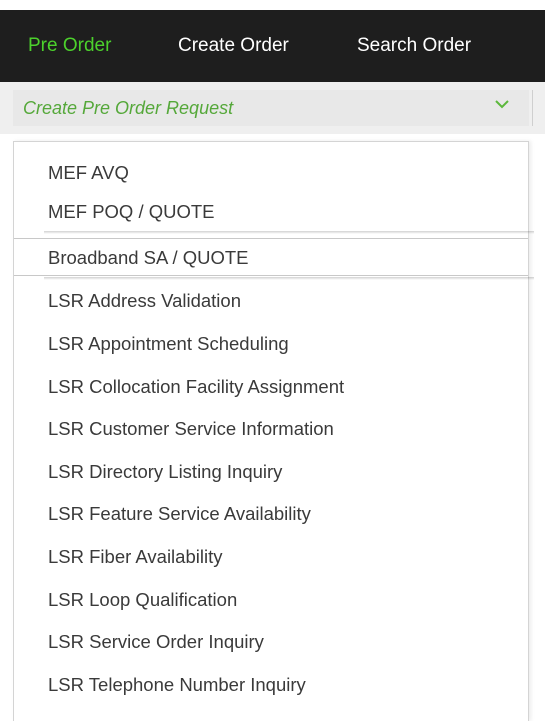 This screenshot has height=721, width=545. I want to click on option-lsr-appointment-scheduling: LSR Appointment Scheduling, so click(271, 344).